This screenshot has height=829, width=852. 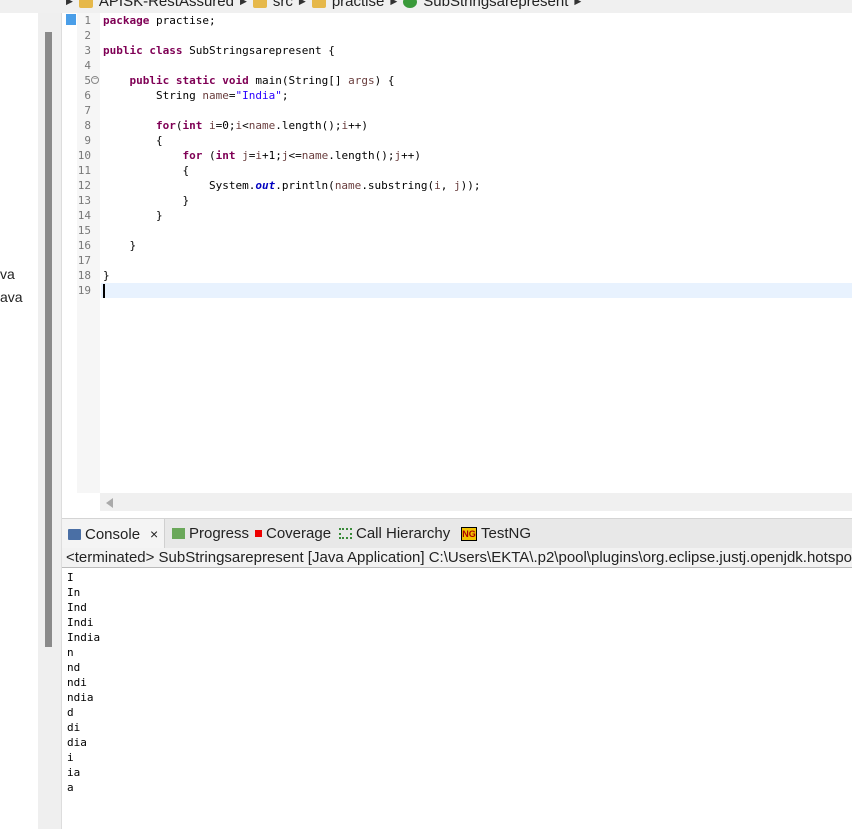 What do you see at coordinates (70, 757) in the screenshot?
I see `console-output-line: i` at bounding box center [70, 757].